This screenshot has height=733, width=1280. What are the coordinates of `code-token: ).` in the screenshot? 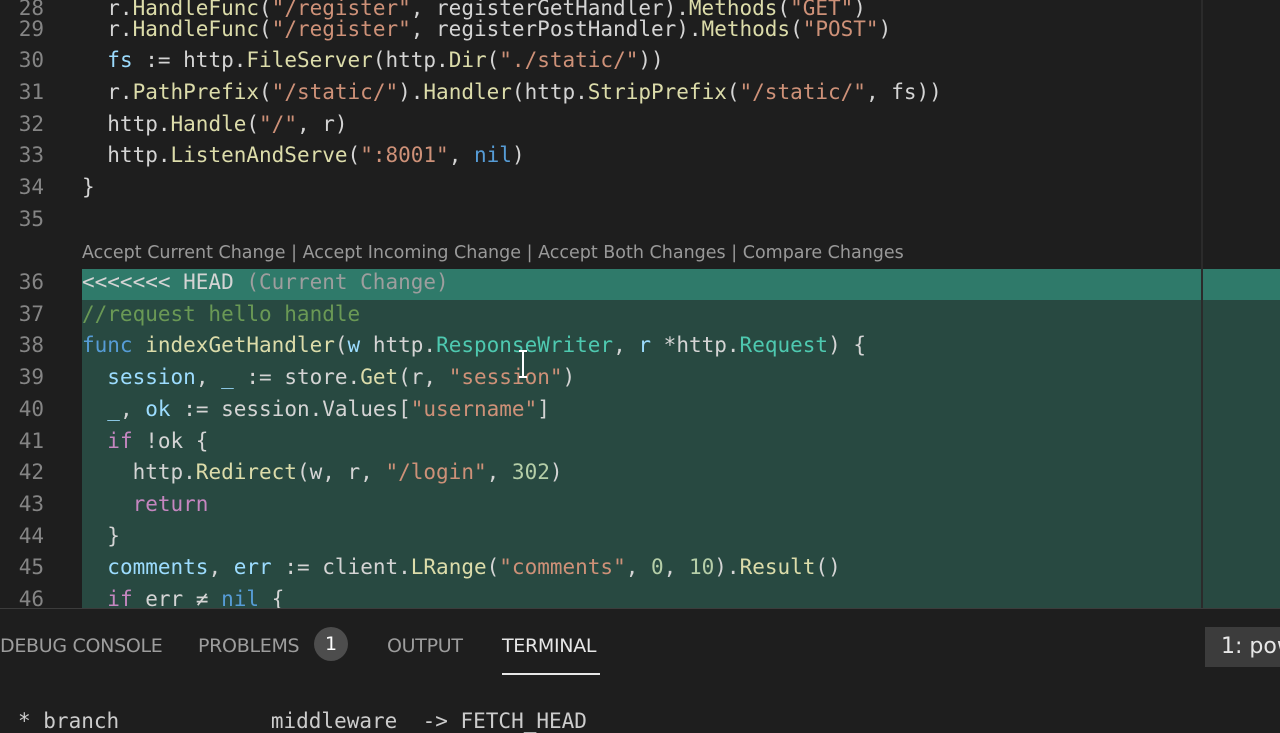 It's located at (727, 567).